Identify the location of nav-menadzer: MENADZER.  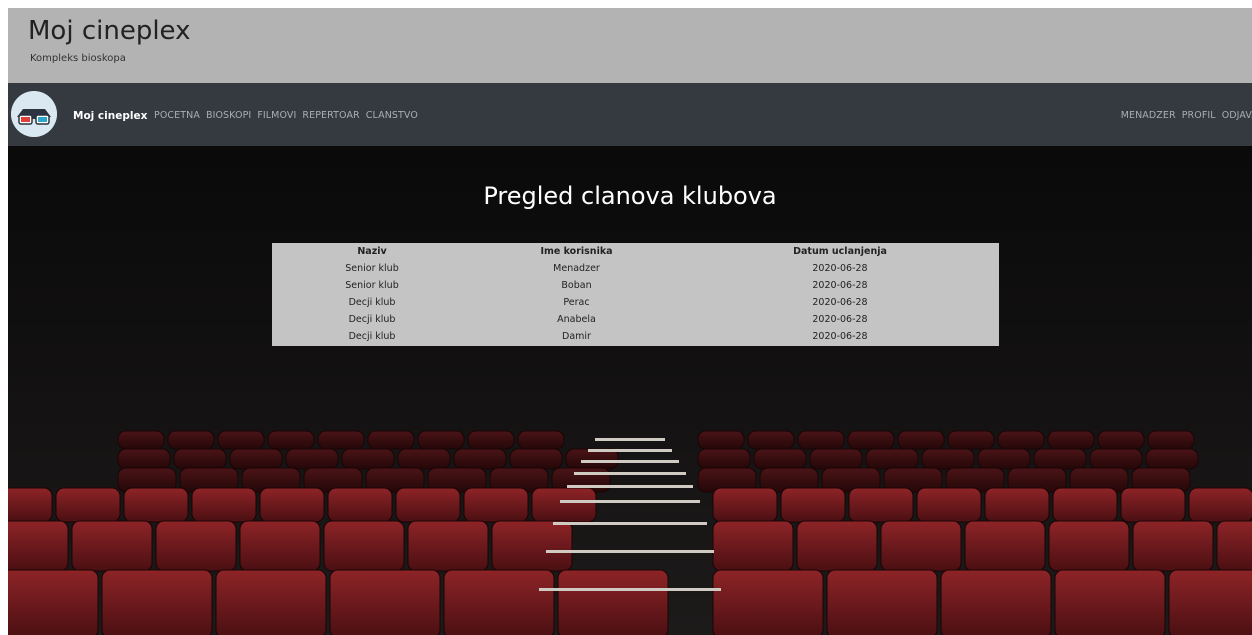
(1148, 115).